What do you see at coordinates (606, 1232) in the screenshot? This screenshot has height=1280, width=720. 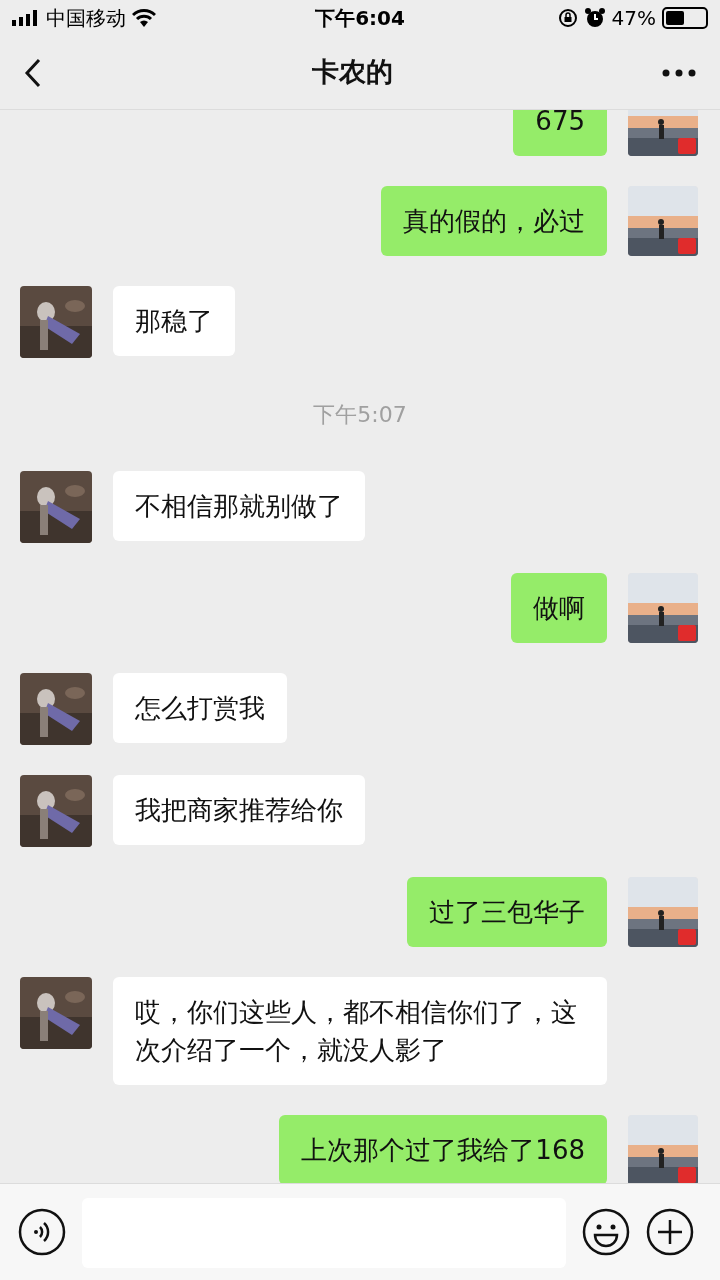 I see `emoji-icon` at bounding box center [606, 1232].